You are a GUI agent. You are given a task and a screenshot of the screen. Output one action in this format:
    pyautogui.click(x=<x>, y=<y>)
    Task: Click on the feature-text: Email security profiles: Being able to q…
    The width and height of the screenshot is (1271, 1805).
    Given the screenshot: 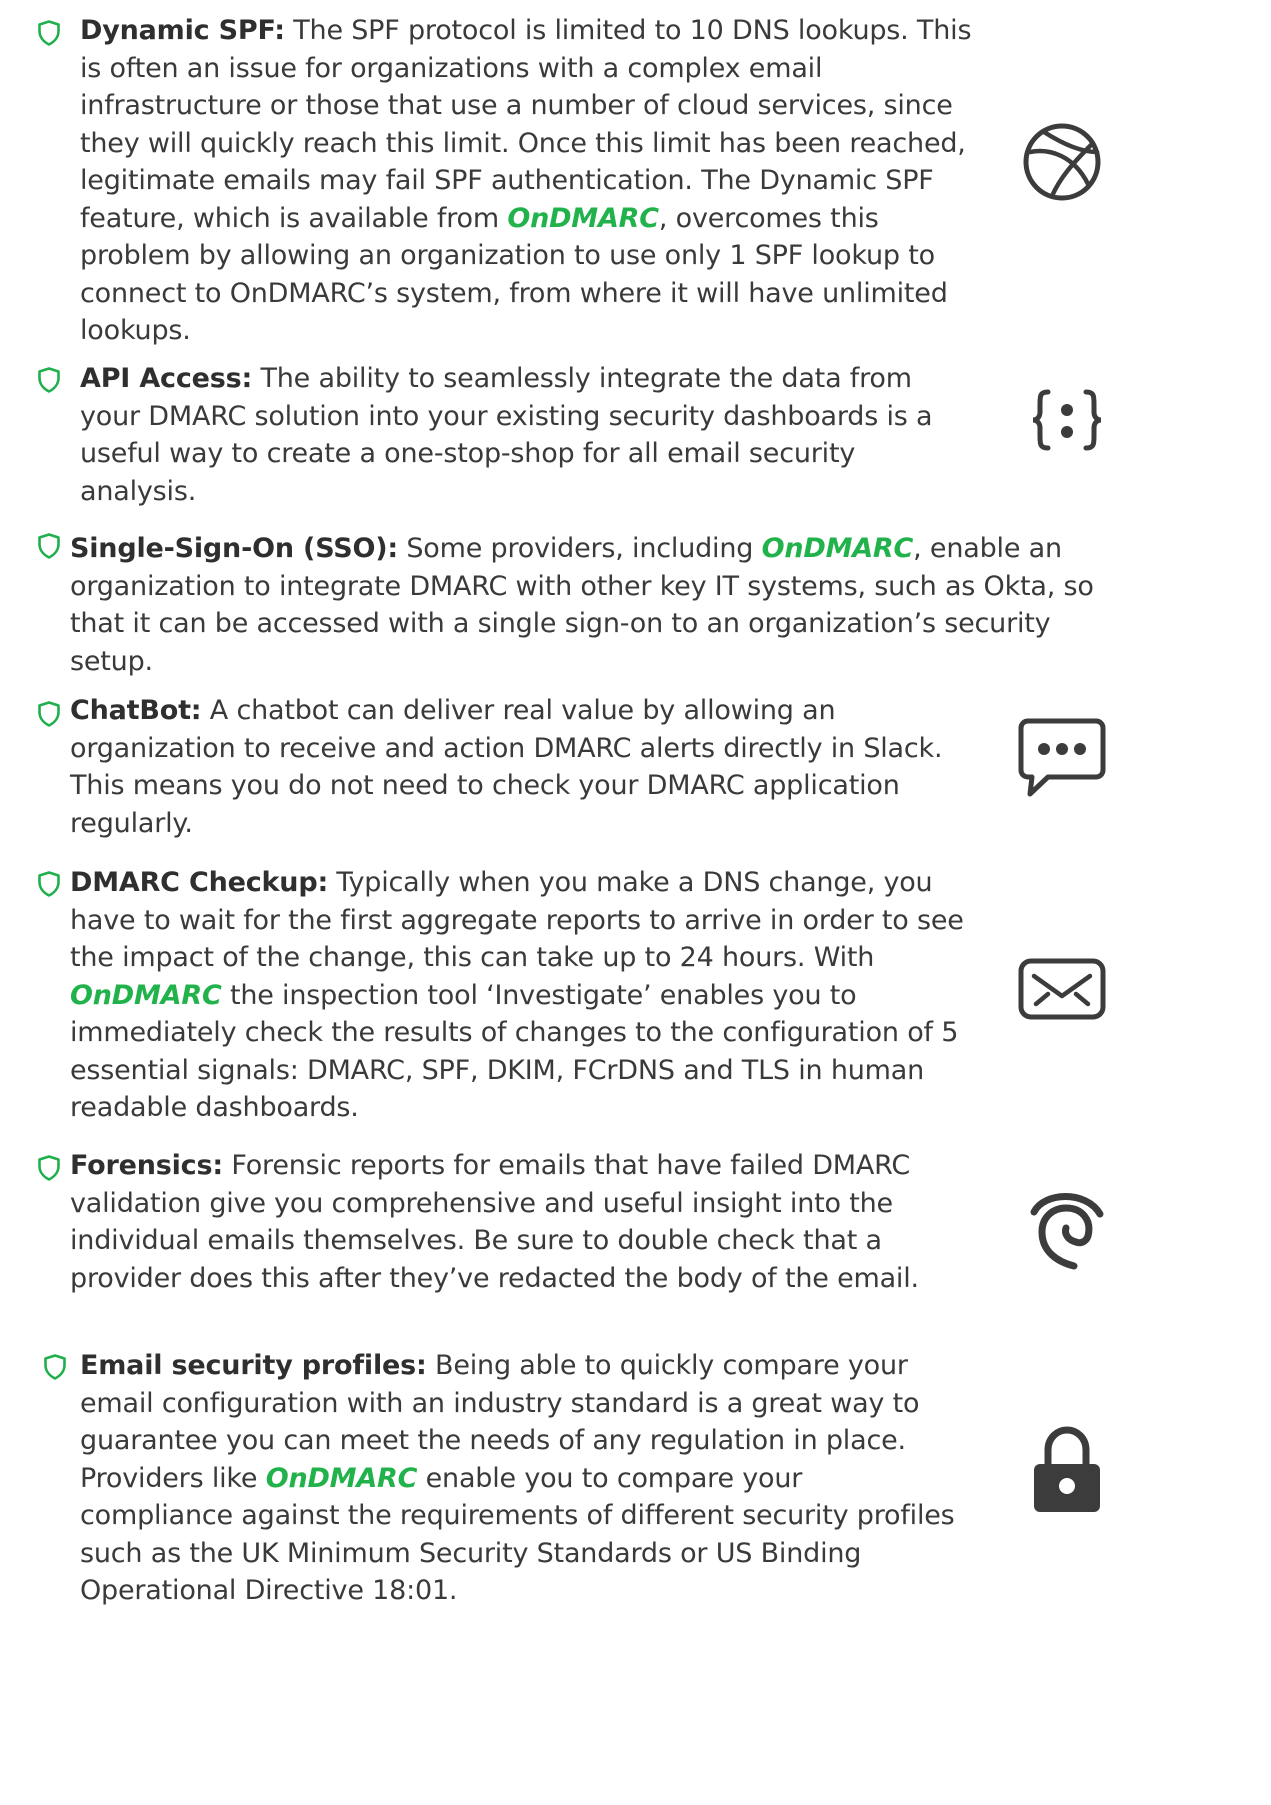 What is the action you would take?
    pyautogui.click(x=520, y=1478)
    